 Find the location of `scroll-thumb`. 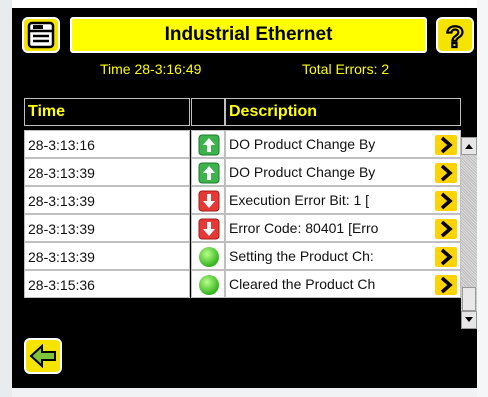

scroll-thumb is located at coordinates (469, 299).